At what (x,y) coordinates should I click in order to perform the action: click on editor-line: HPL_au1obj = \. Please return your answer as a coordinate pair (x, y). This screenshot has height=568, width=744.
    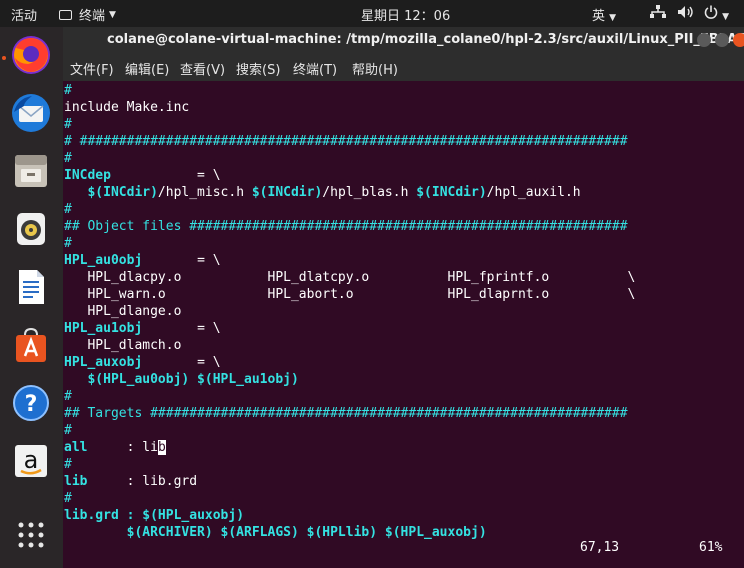
    Looking at the image, I should click on (142, 328).